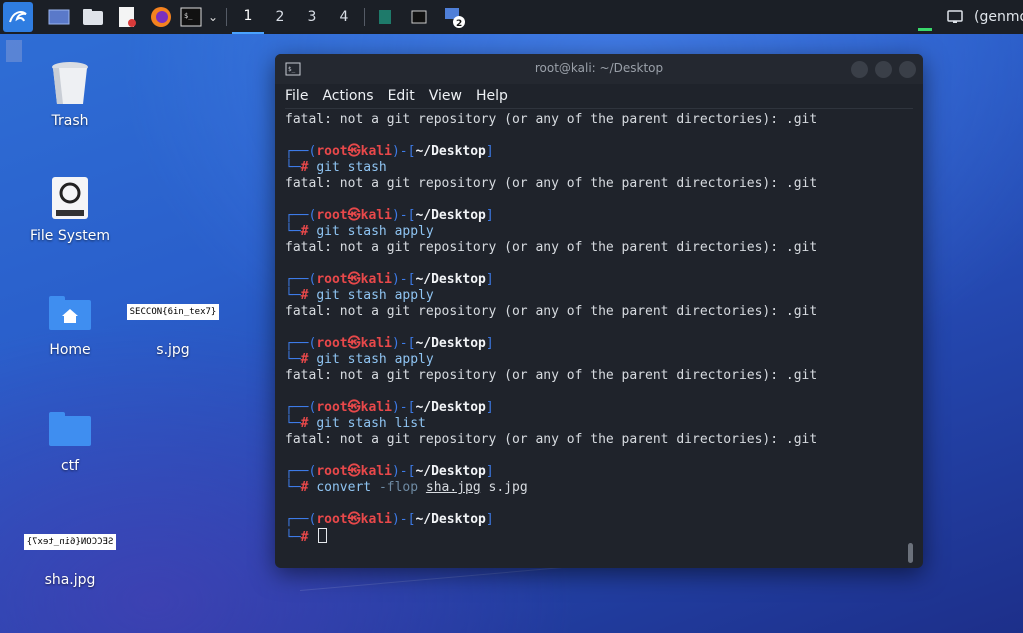 Image resolution: width=1023 pixels, height=633 pixels. What do you see at coordinates (70, 561) in the screenshot?
I see `desktop-icon-sha-jpg: SECCON{6in_tex7} sha.jpg` at bounding box center [70, 561].